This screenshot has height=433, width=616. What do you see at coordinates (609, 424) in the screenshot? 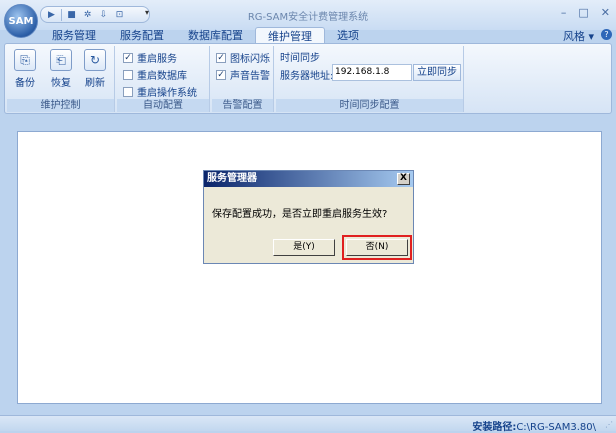
I see `resize-grip-icon: ⋰` at bounding box center [609, 424].